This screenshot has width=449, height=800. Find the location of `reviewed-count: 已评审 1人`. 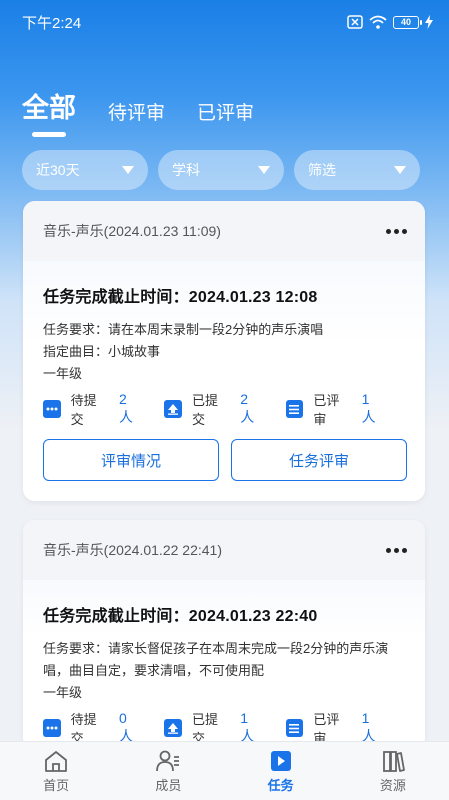

reviewed-count: 已评审 1人 is located at coordinates (334, 409).